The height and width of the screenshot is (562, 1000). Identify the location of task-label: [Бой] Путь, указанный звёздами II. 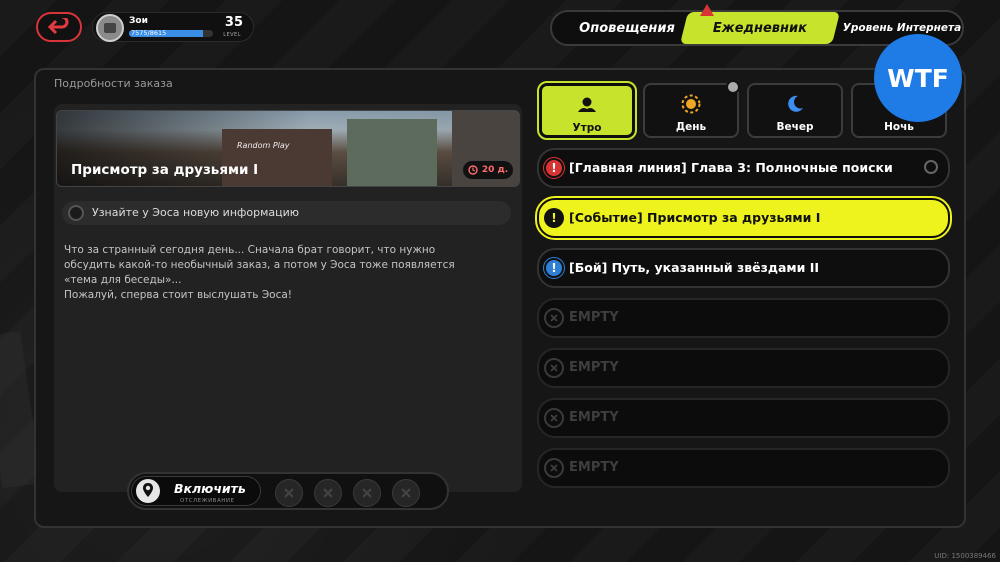
(694, 267).